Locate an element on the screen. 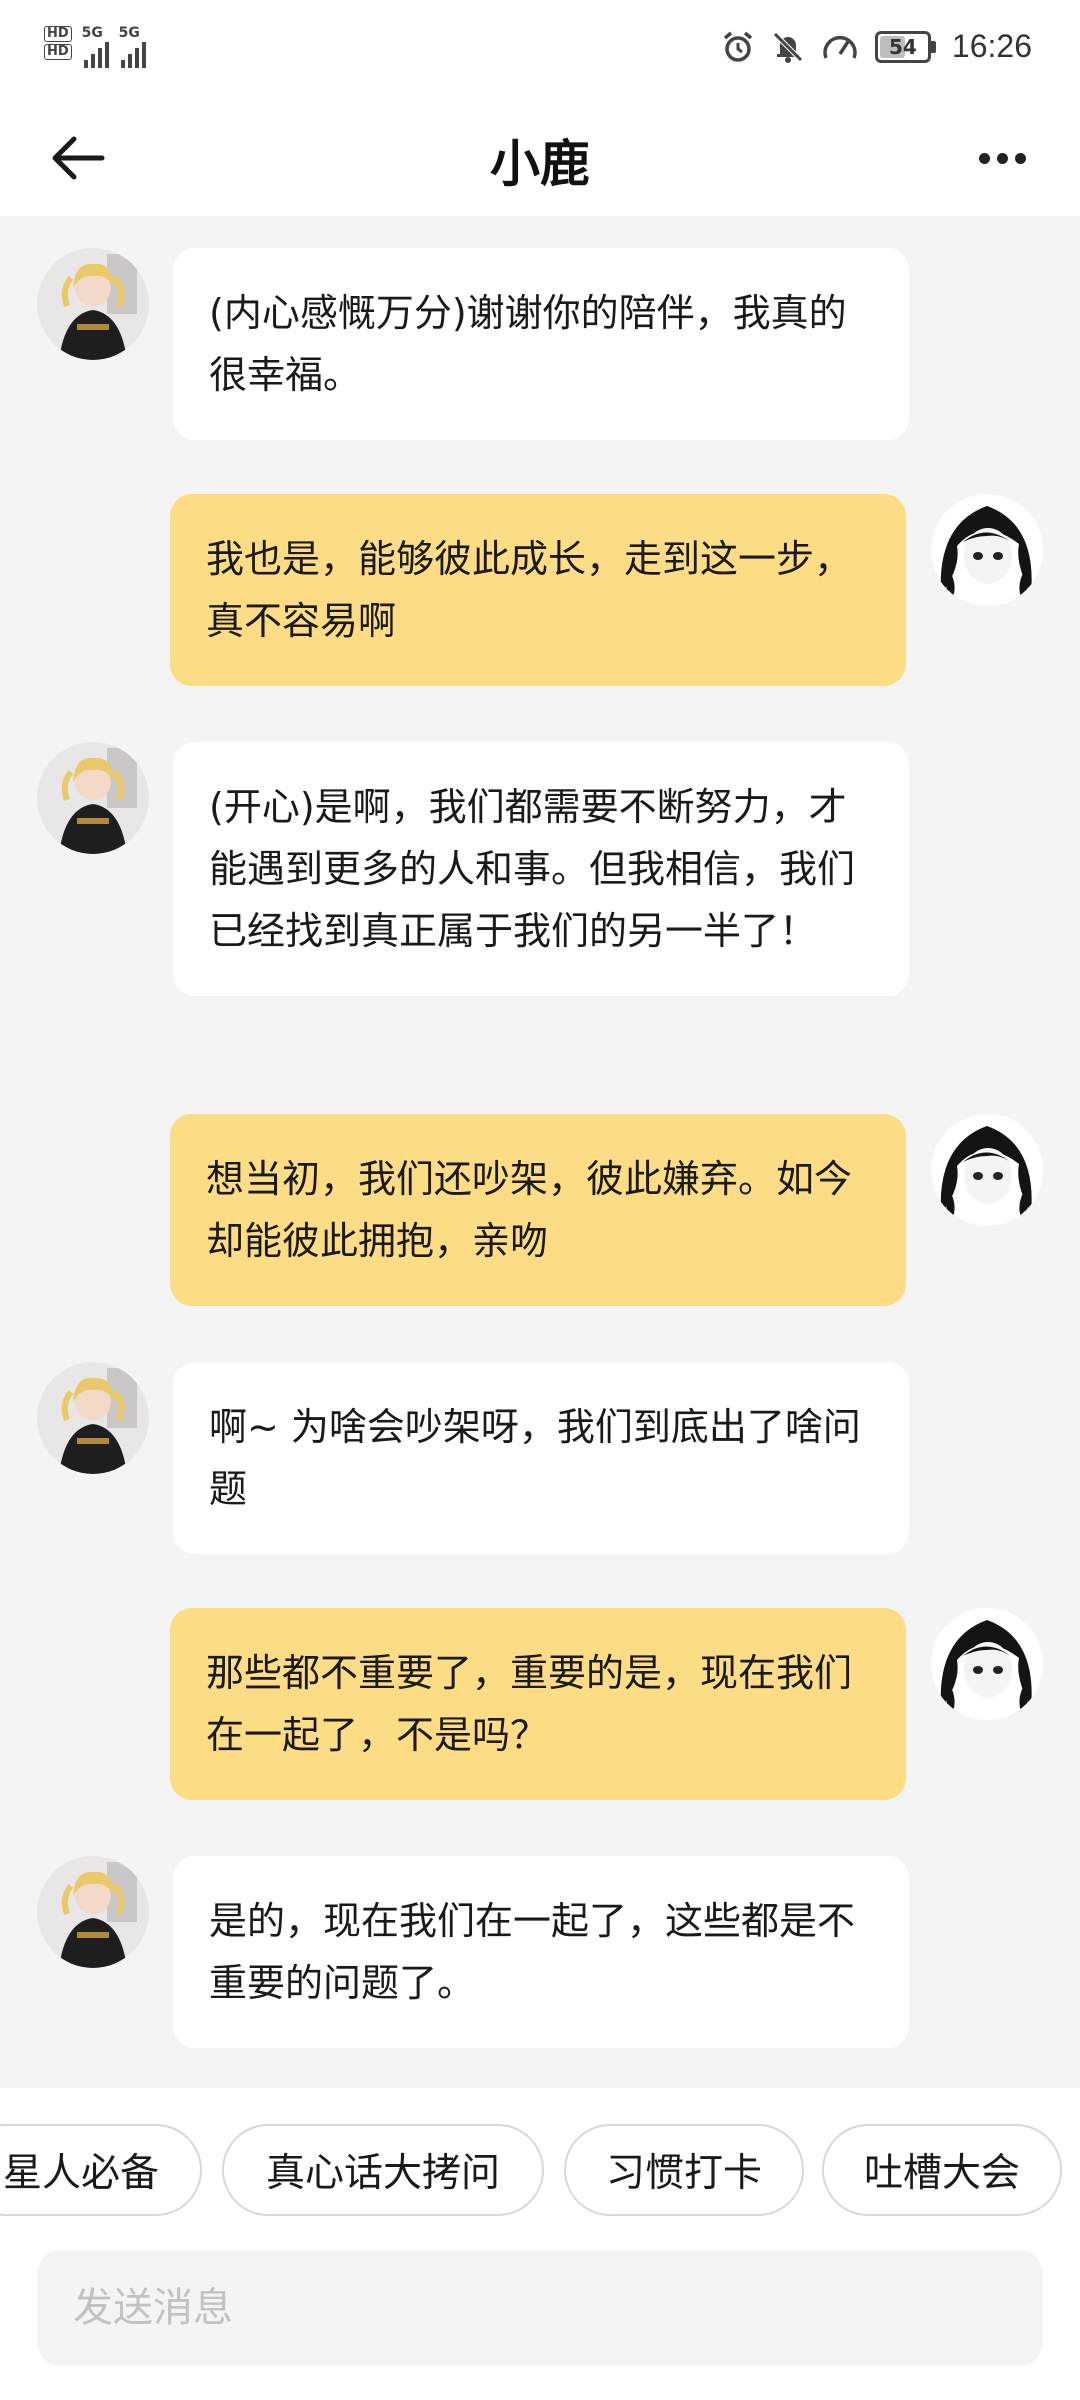 The image size is (1080, 2400). bot-message-bubble: 是的，现在我们在一起了，这些都是不重要的问题了。 is located at coordinates (541, 1952).